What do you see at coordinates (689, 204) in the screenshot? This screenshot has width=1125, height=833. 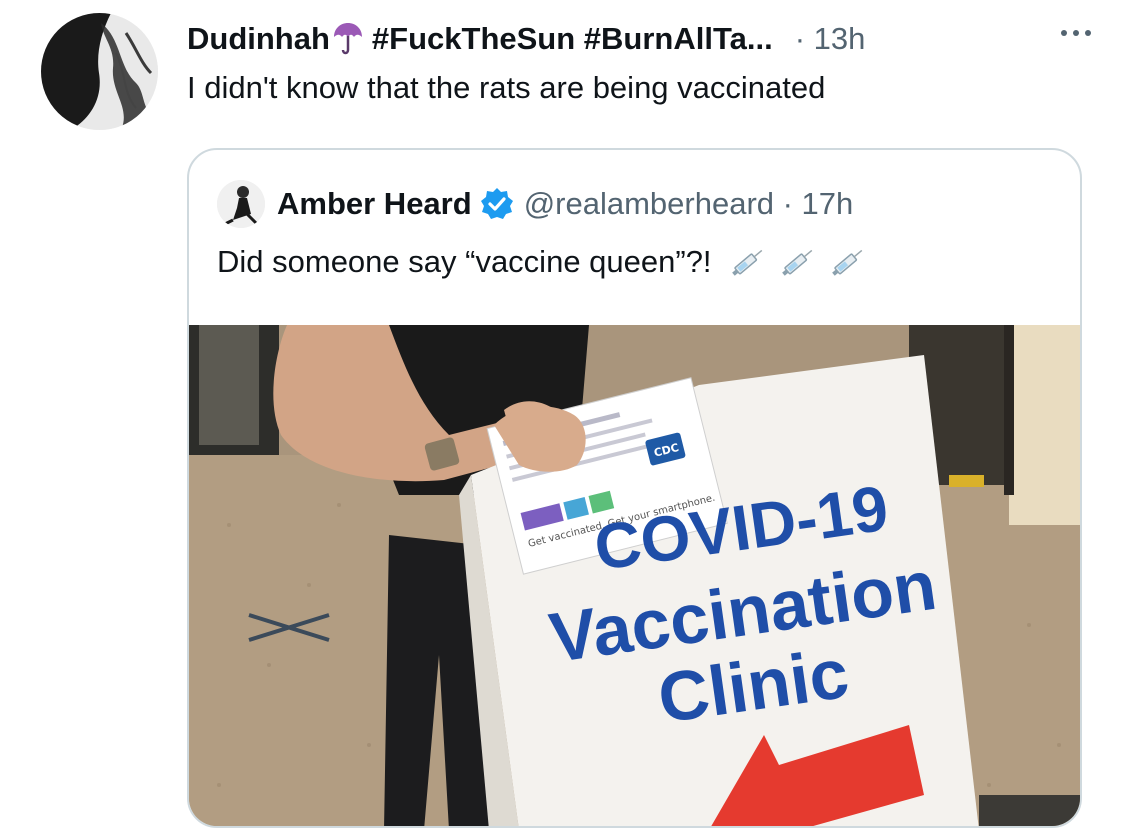 I see `quoted-author-handle-time: @realamberheard · 17h` at bounding box center [689, 204].